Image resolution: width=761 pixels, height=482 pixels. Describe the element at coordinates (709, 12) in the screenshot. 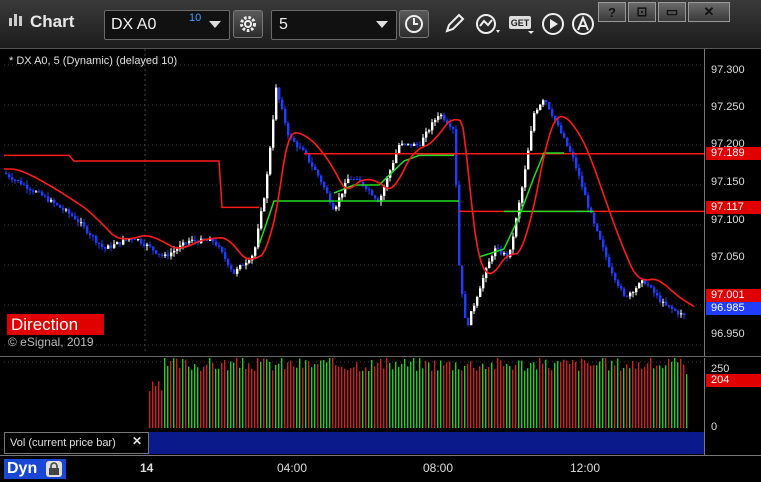

I see `close-button: ✕` at that location.